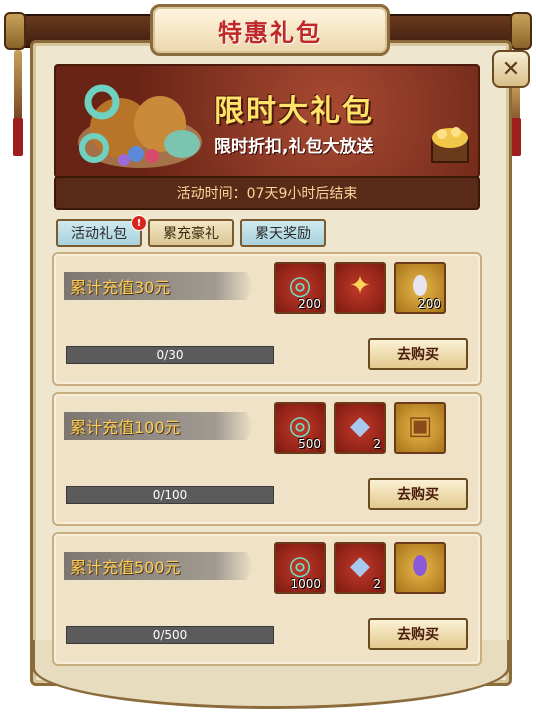  Describe the element at coordinates (159, 286) in the screenshot. I see `tier-title-ribbon: 累计充值30元` at that location.